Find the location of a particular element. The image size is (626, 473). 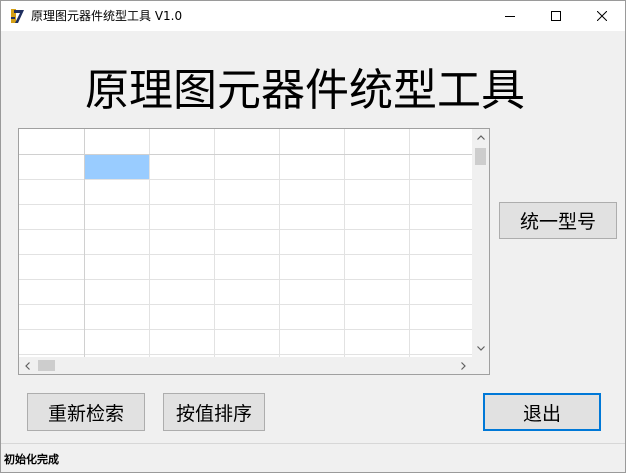

scroll-corner is located at coordinates (480, 365).